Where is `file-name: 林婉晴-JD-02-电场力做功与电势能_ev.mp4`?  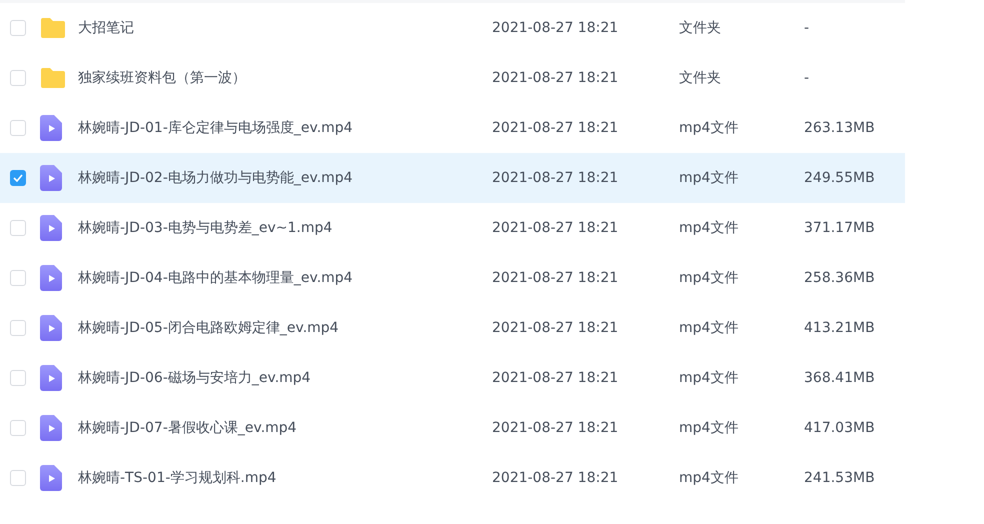 file-name: 林婉晴-JD-02-电场力做功与电势能_ev.mp4 is located at coordinates (285, 178).